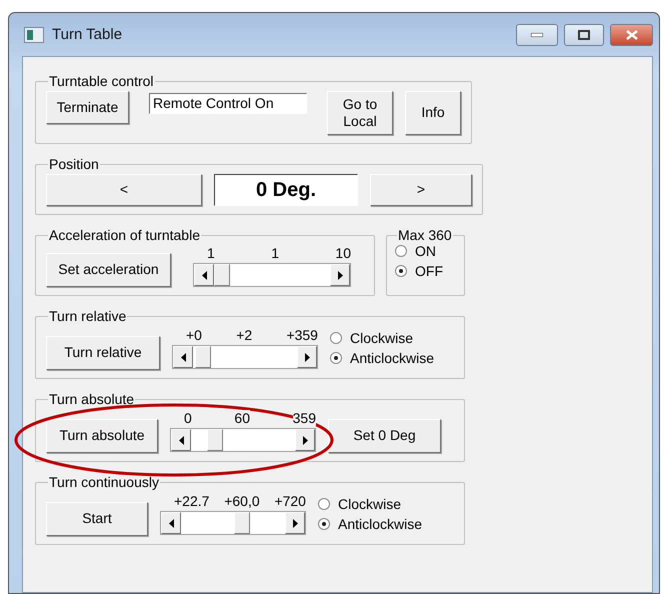 This screenshot has height=594, width=664. Describe the element at coordinates (384, 436) in the screenshot. I see `set-zero-button: Set 0 Deg` at that location.